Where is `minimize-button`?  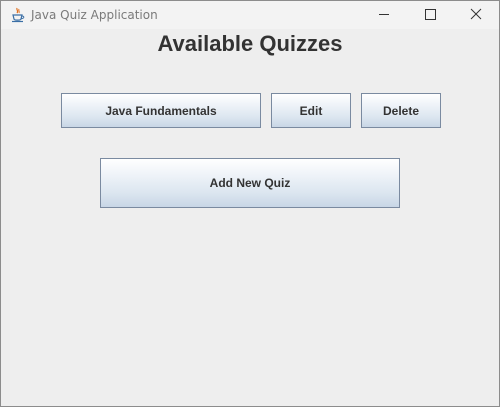 minimize-button is located at coordinates (384, 15).